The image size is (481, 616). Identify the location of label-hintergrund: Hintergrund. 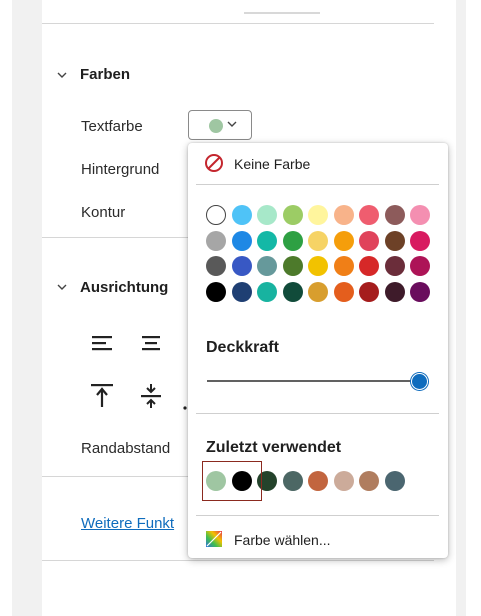
(120, 169).